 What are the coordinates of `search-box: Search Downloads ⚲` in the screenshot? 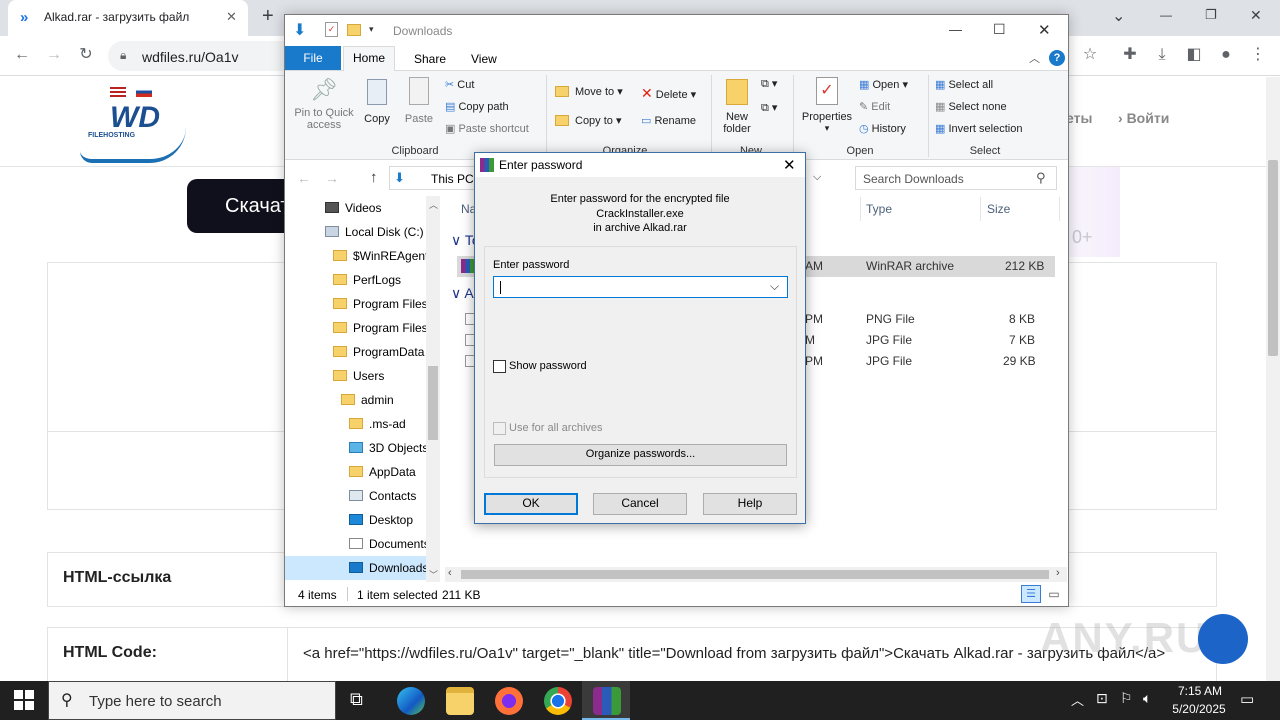 It's located at (956, 178).